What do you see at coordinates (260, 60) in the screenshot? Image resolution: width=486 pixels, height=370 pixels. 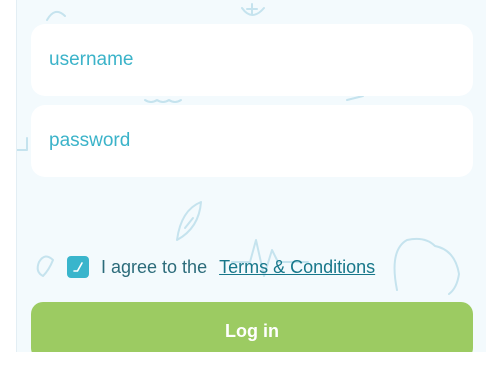 I see `username-input` at bounding box center [260, 60].